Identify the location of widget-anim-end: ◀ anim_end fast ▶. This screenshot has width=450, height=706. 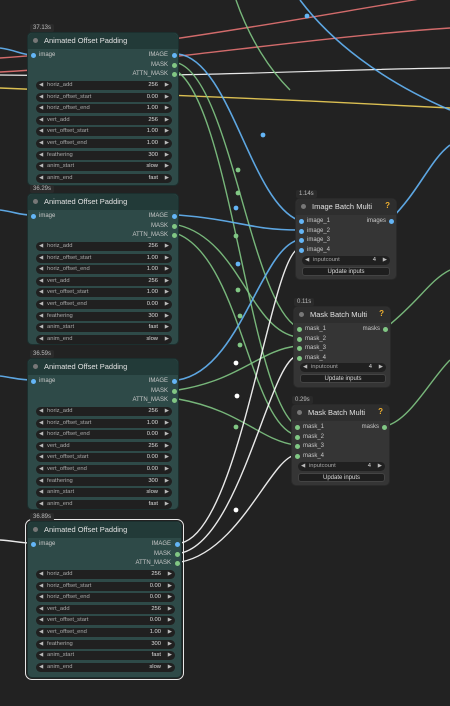
(104, 178).